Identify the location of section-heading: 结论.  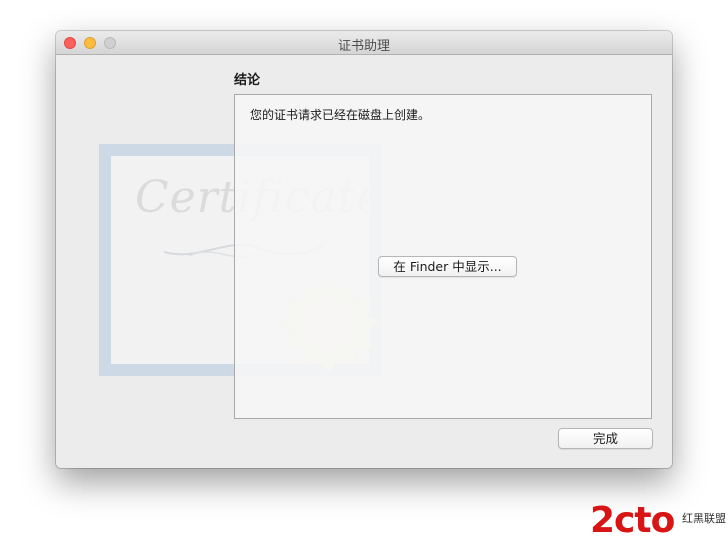
(247, 80).